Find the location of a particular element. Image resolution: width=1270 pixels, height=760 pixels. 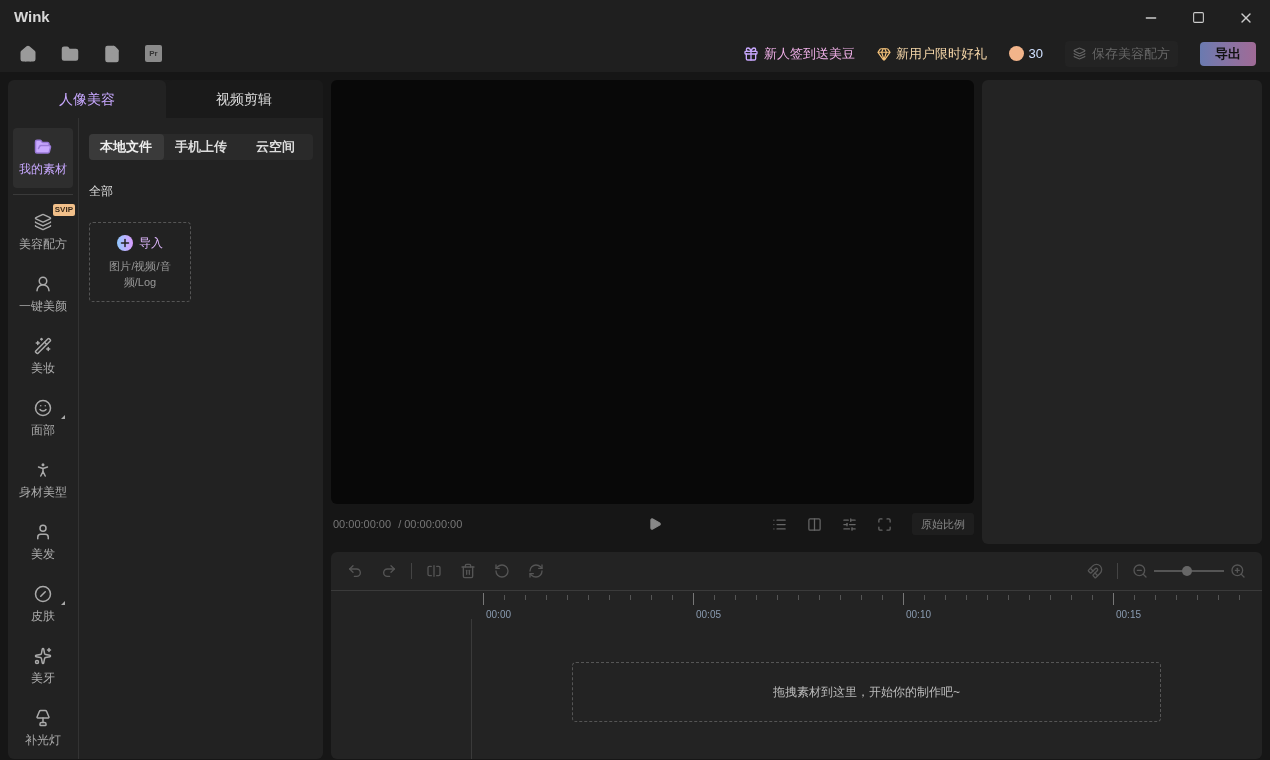

sidebar-label: 我的素材 is located at coordinates (43, 169).